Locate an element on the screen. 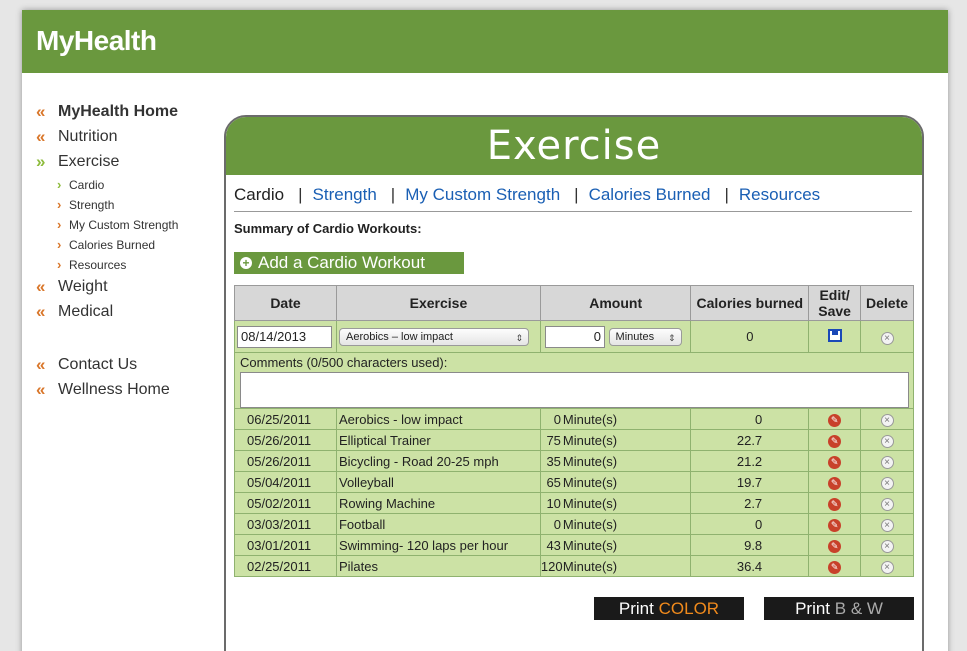  date-input: 08/14/2013 is located at coordinates (284, 336).